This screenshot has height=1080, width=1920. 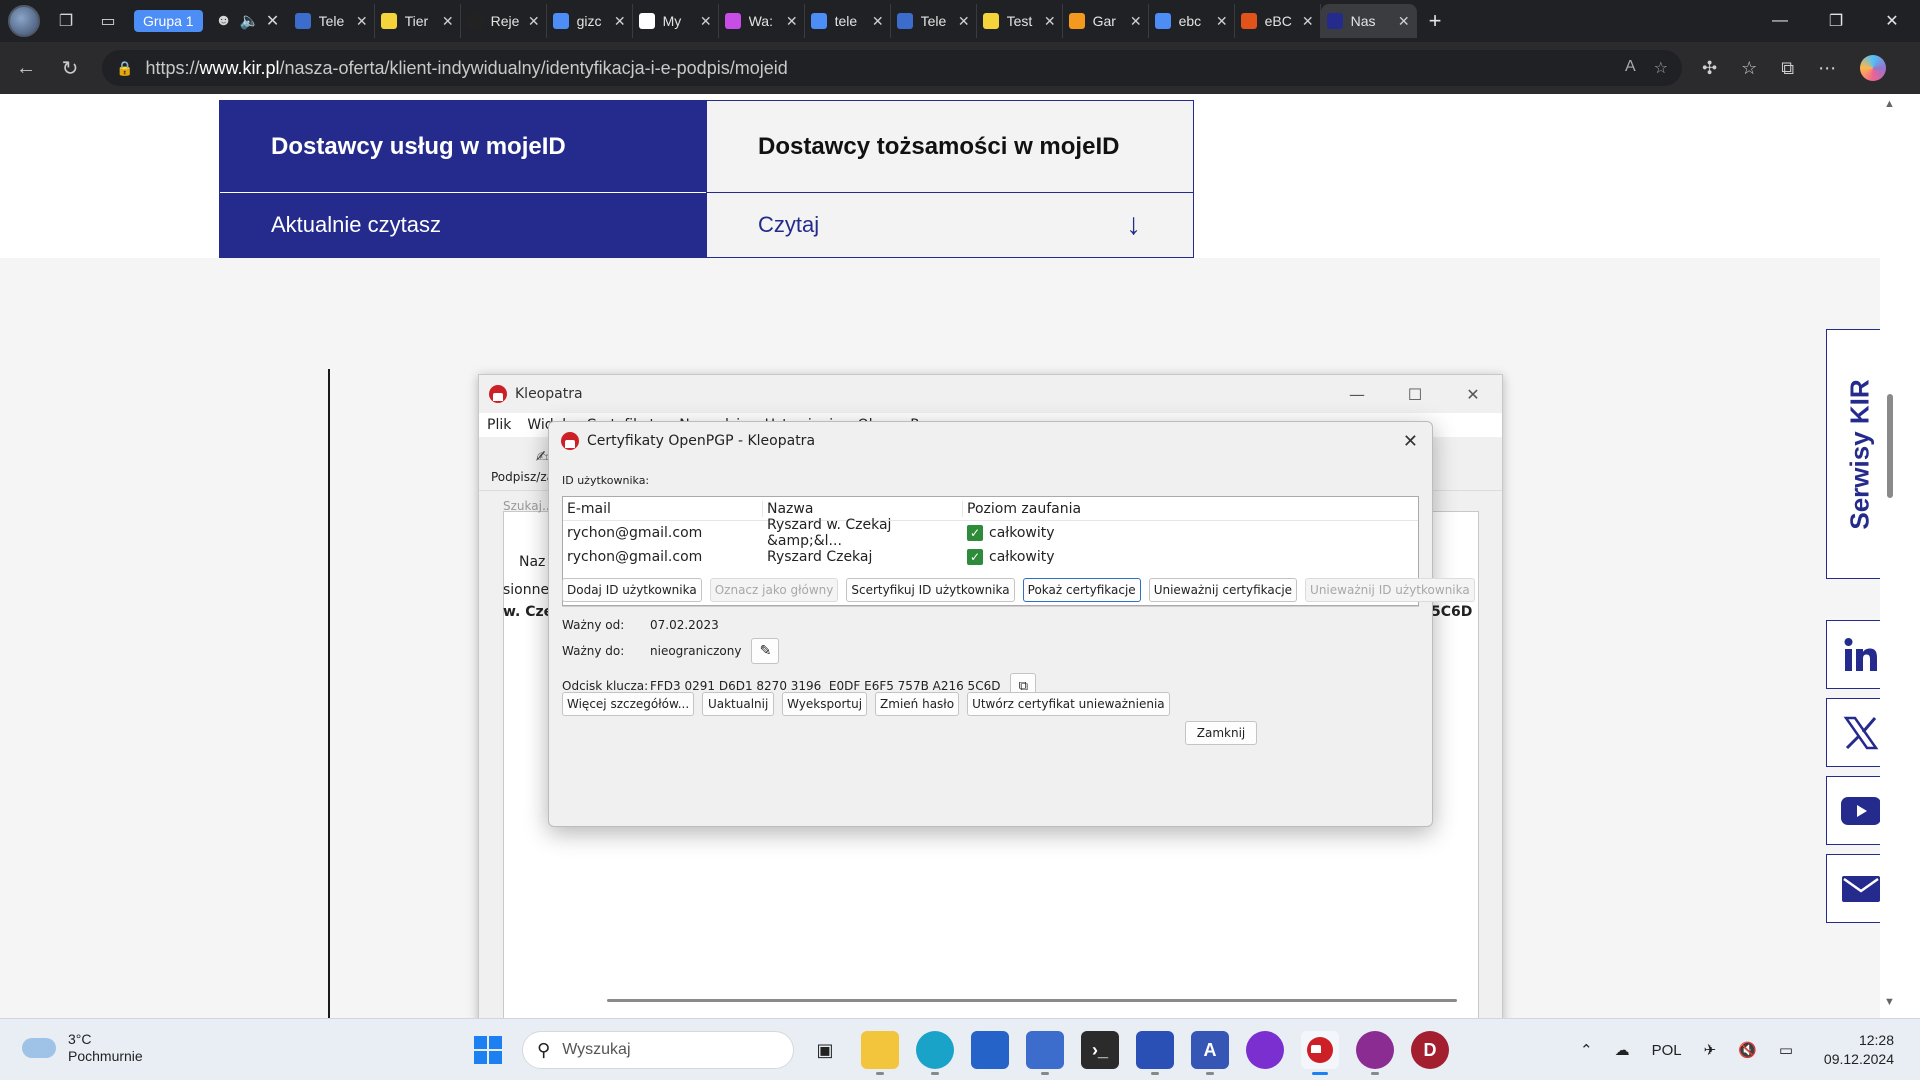 I want to click on uid-button-4: Unieważnij certyfikacje, so click(x=1223, y=590).